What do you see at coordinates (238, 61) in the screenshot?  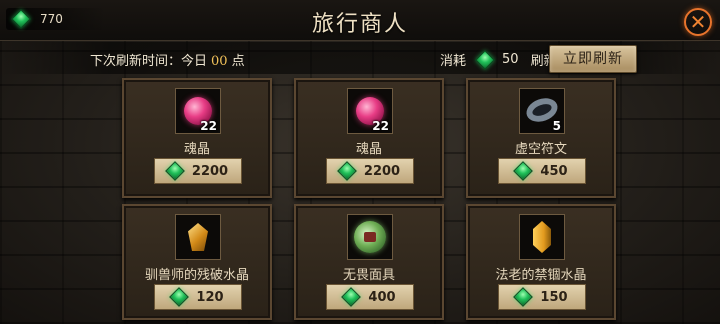 I see `refresh-suffix: 点` at bounding box center [238, 61].